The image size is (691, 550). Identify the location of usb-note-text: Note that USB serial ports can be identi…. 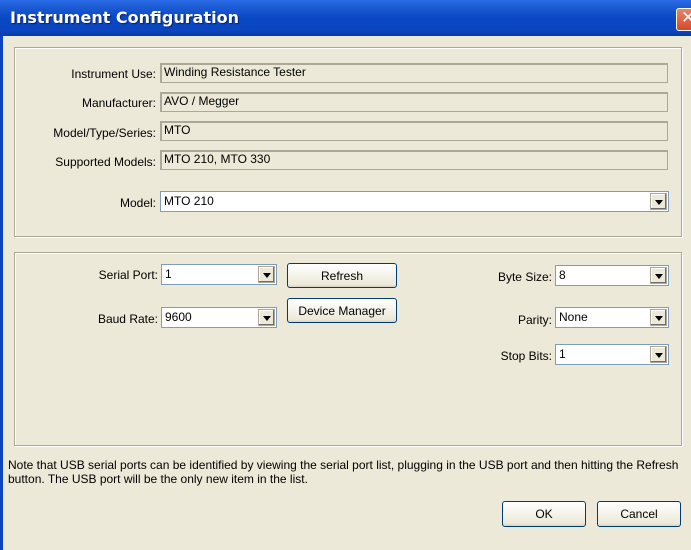
(343, 472).